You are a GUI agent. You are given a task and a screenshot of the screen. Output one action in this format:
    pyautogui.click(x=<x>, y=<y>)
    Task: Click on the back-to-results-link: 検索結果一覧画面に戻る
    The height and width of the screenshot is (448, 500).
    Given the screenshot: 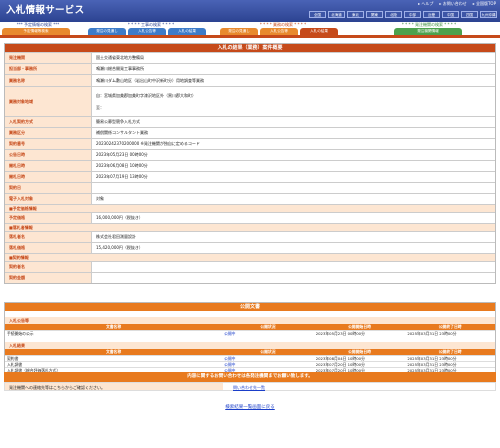 What is the action you would take?
    pyautogui.click(x=250, y=407)
    